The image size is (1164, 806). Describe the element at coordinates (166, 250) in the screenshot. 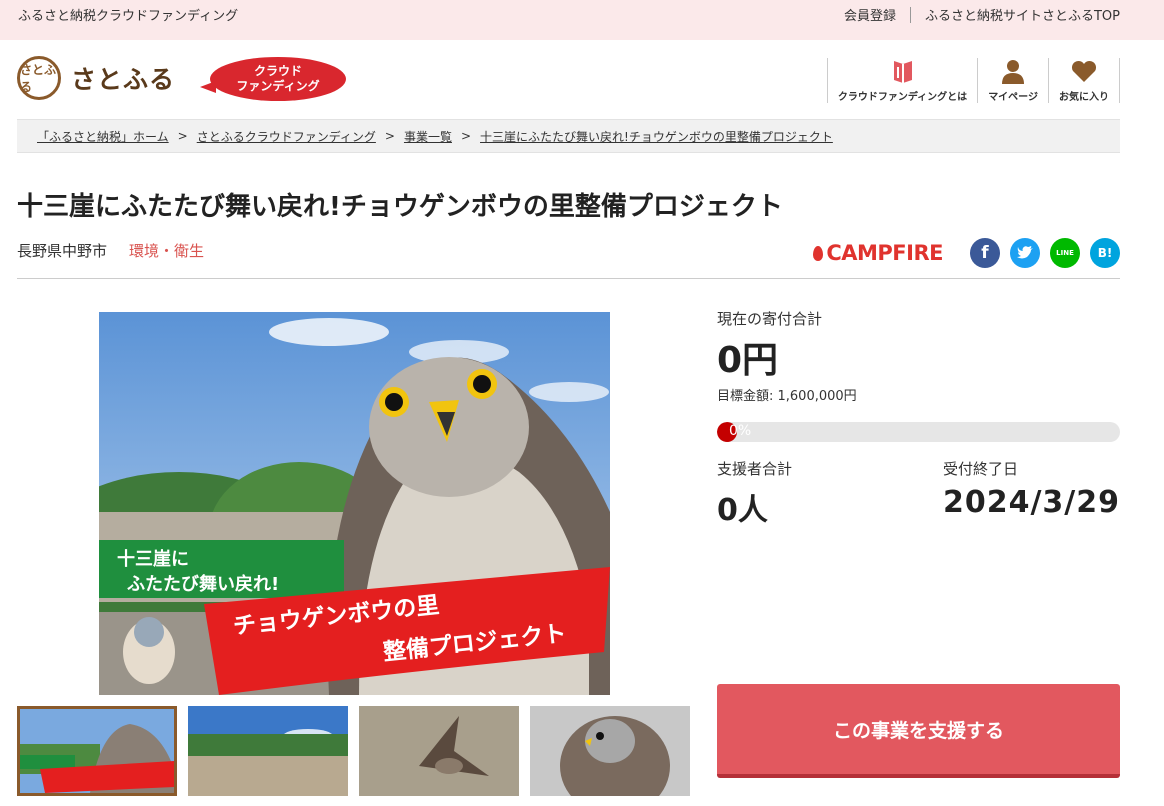

I see `project-category-link: 環境・衛生` at that location.